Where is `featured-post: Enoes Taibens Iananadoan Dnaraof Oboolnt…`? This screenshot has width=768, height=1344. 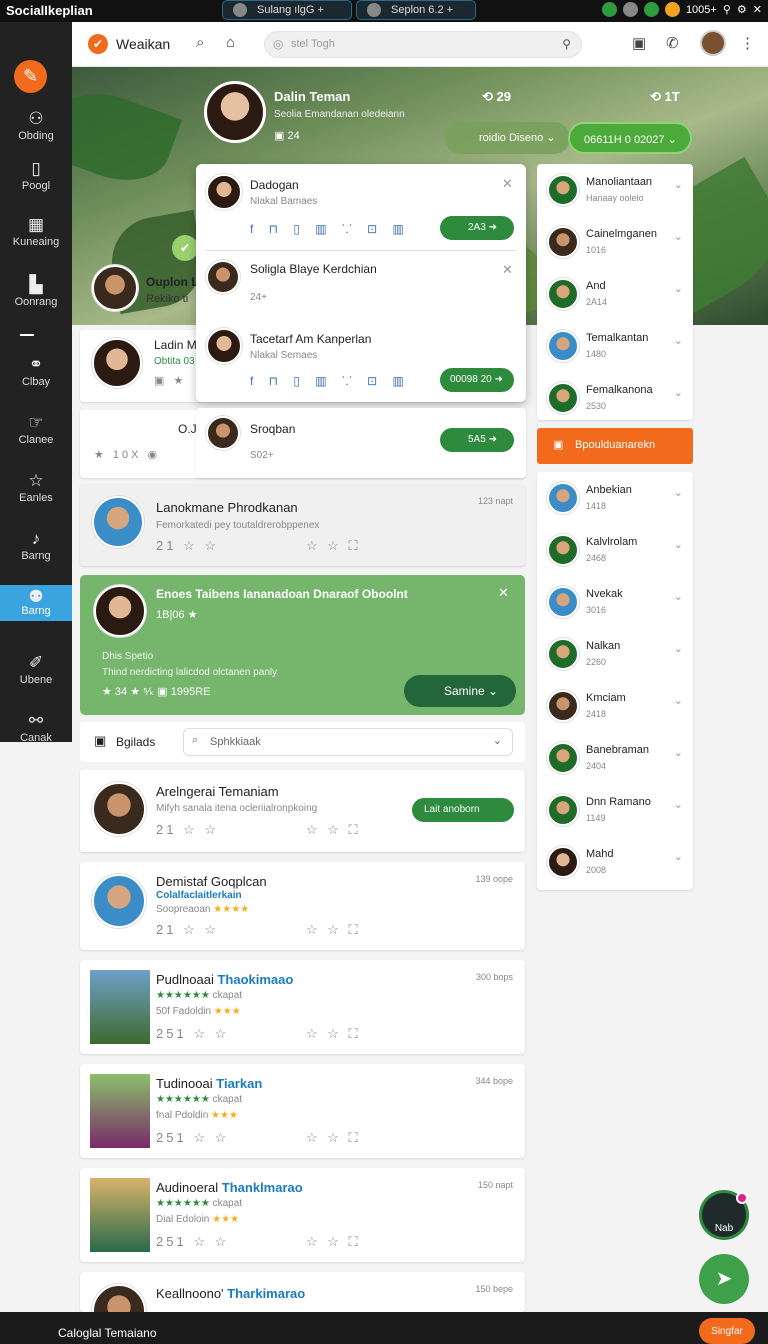 featured-post: Enoes Taibens Iananadoan Dnaraof Oboolnt… is located at coordinates (302, 645).